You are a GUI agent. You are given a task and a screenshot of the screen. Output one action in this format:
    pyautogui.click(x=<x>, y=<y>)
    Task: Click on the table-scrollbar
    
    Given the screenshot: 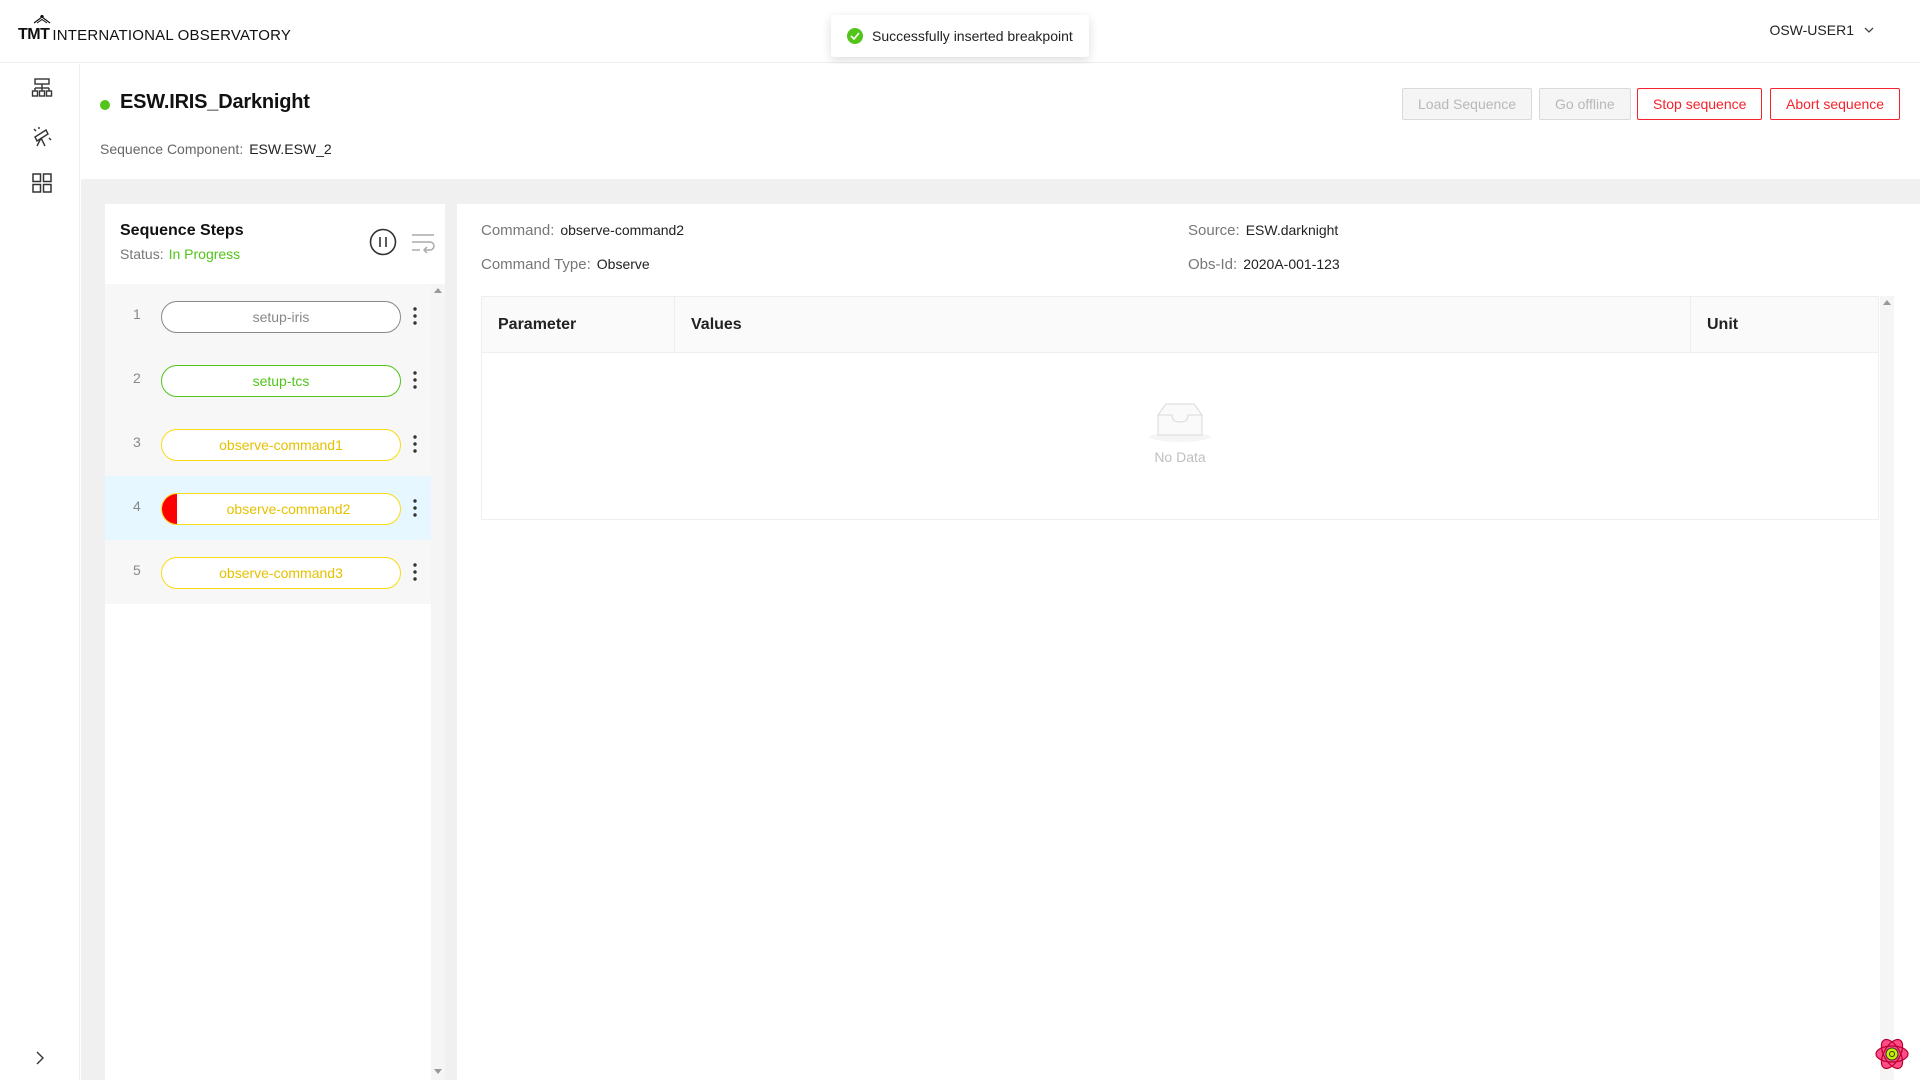 What is the action you would take?
    pyautogui.click(x=1887, y=688)
    